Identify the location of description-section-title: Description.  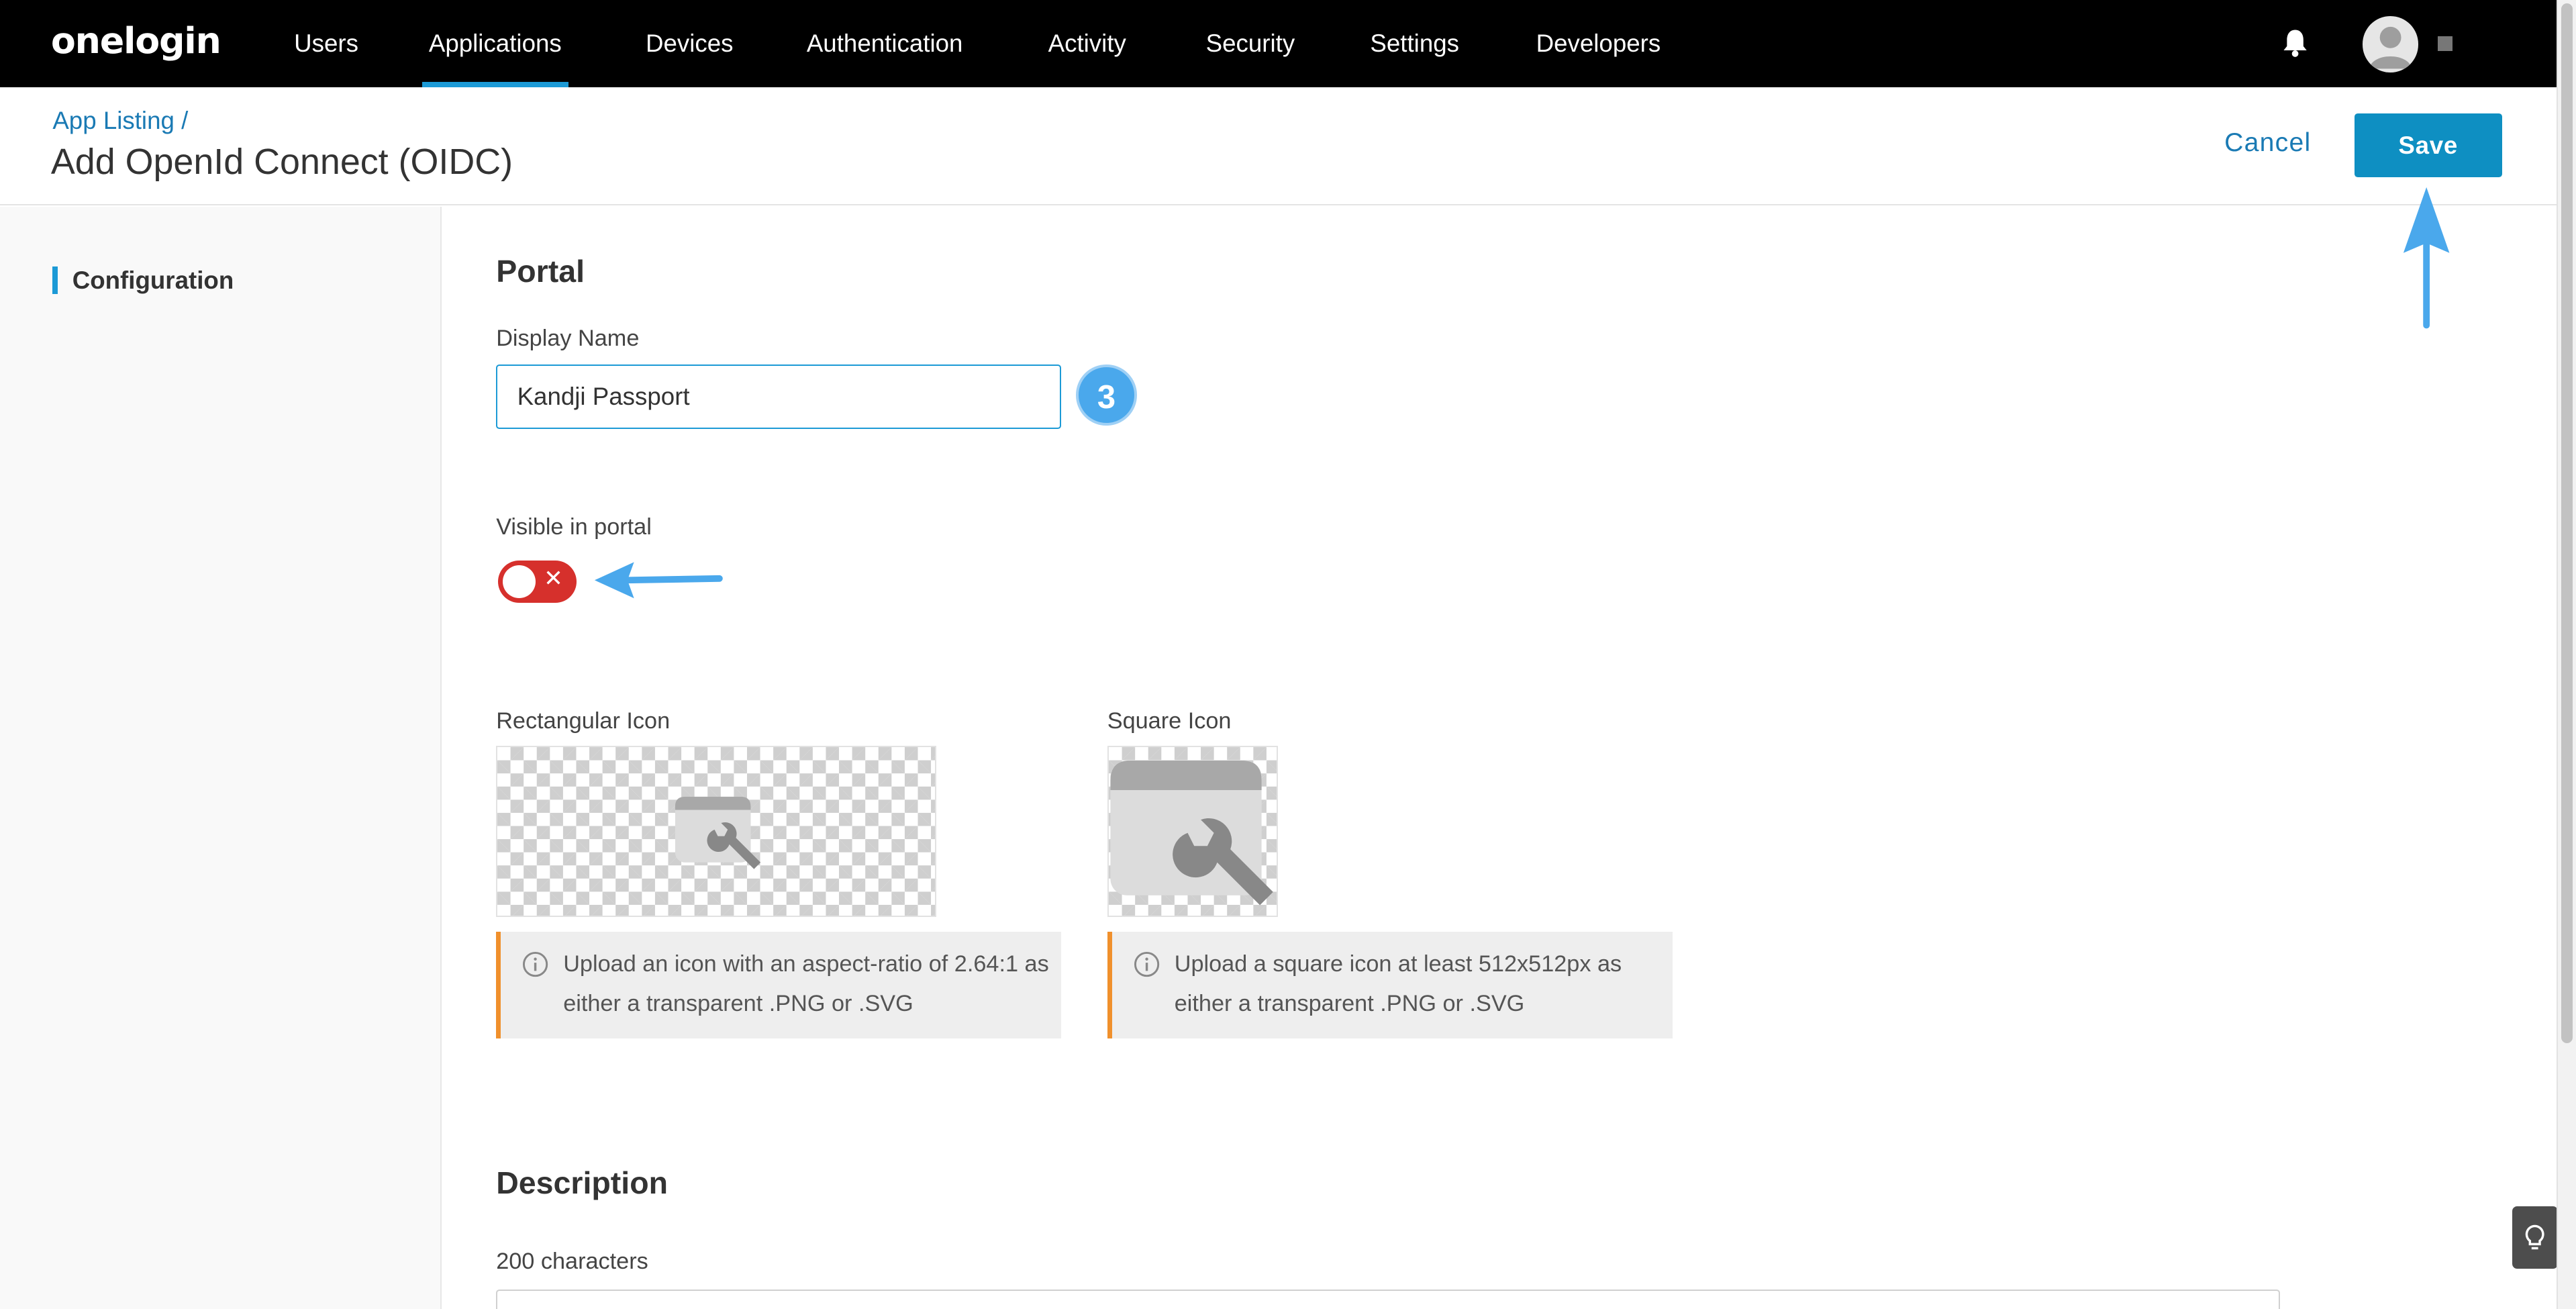
(582, 1183).